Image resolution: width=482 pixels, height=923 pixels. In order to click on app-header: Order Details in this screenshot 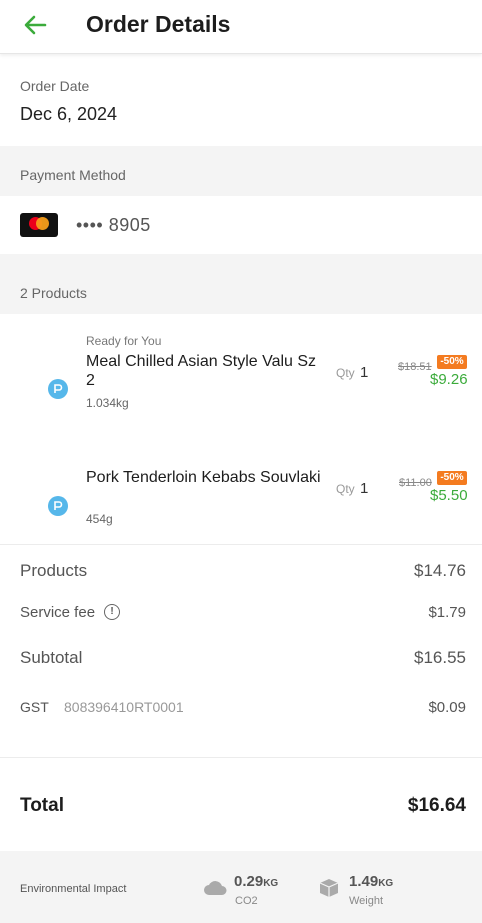, I will do `click(241, 27)`.